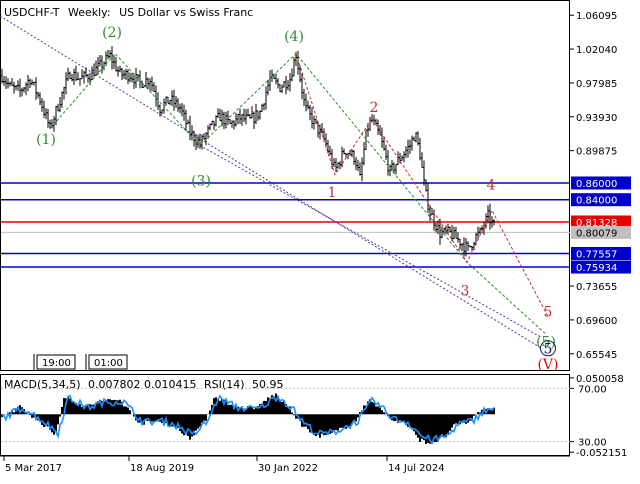  Describe the element at coordinates (548, 349) in the screenshot. I see `wave-label-10: 5` at that location.